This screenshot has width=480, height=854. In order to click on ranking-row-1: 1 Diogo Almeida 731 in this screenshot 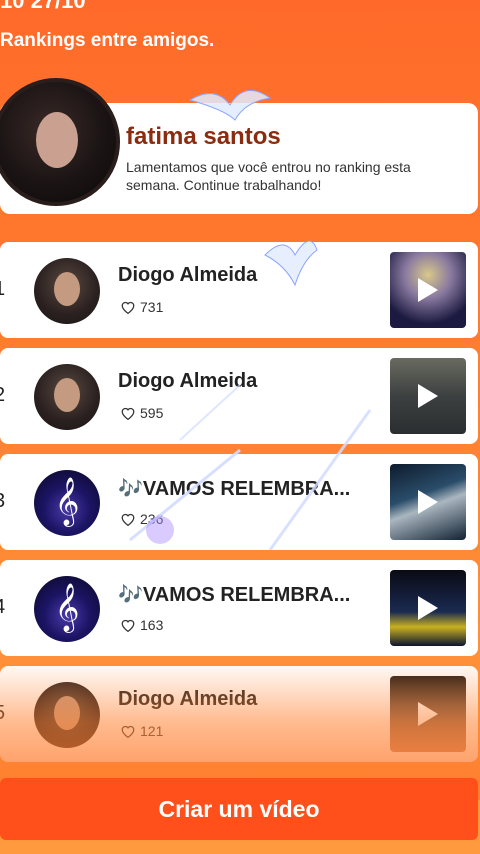, I will do `click(239, 290)`.